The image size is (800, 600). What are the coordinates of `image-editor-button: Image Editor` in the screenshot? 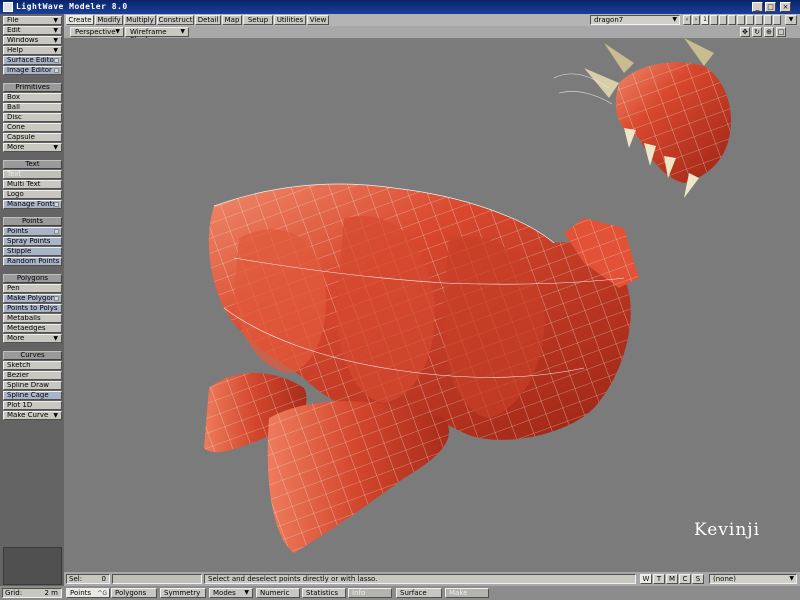 It's located at (32, 70).